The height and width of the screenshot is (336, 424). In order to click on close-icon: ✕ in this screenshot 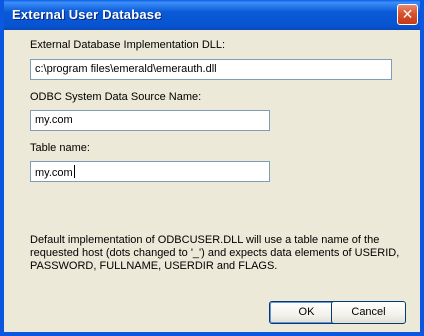, I will do `click(407, 14)`.